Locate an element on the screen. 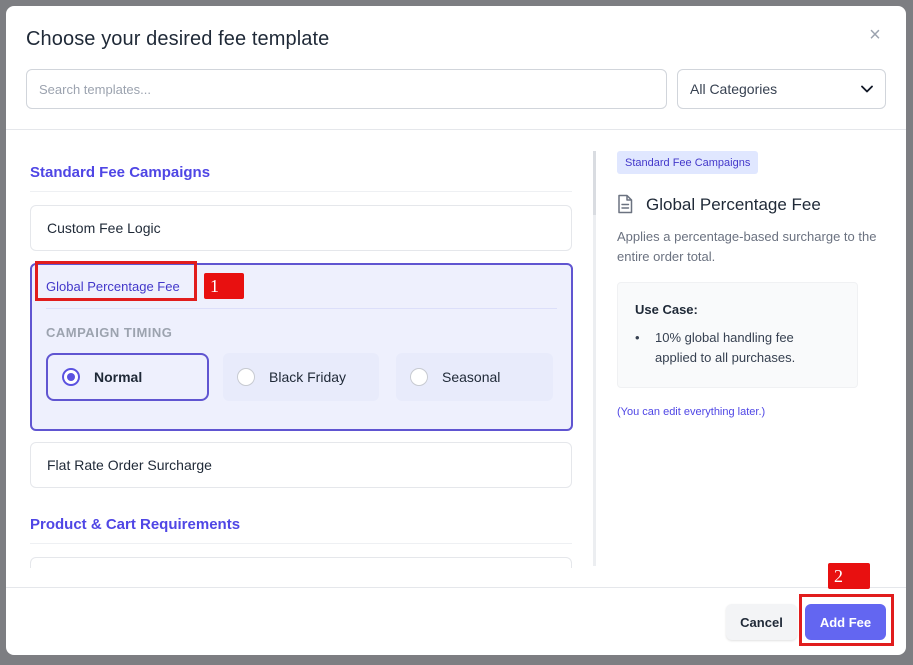 The height and width of the screenshot is (665, 913). timing-option-black-friday: Black Friday is located at coordinates (301, 377).